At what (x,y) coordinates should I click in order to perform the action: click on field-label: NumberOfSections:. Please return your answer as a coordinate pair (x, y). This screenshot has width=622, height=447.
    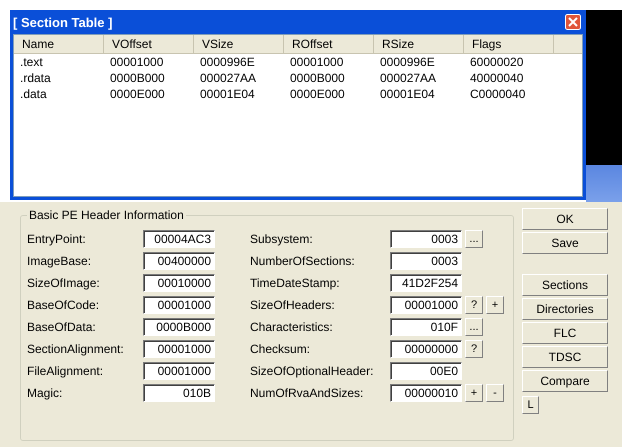
    Looking at the image, I should click on (303, 261).